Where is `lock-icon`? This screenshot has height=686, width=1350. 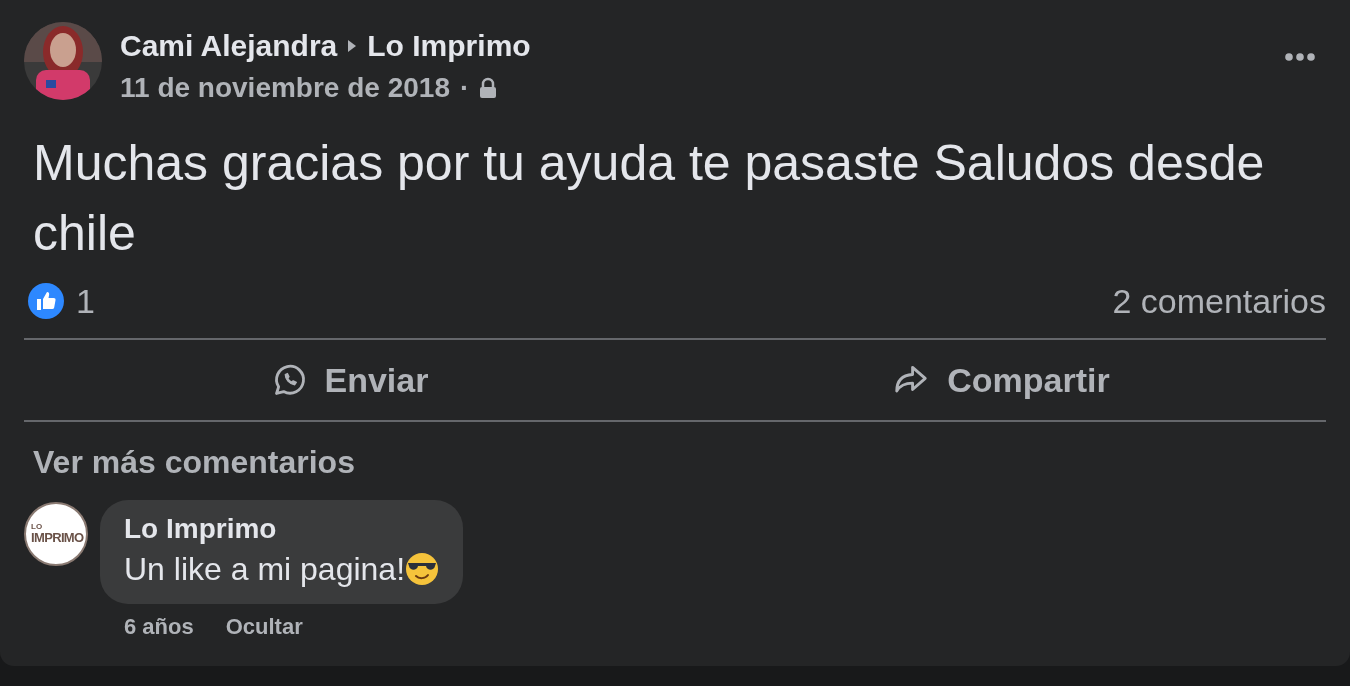 lock-icon is located at coordinates (488, 88).